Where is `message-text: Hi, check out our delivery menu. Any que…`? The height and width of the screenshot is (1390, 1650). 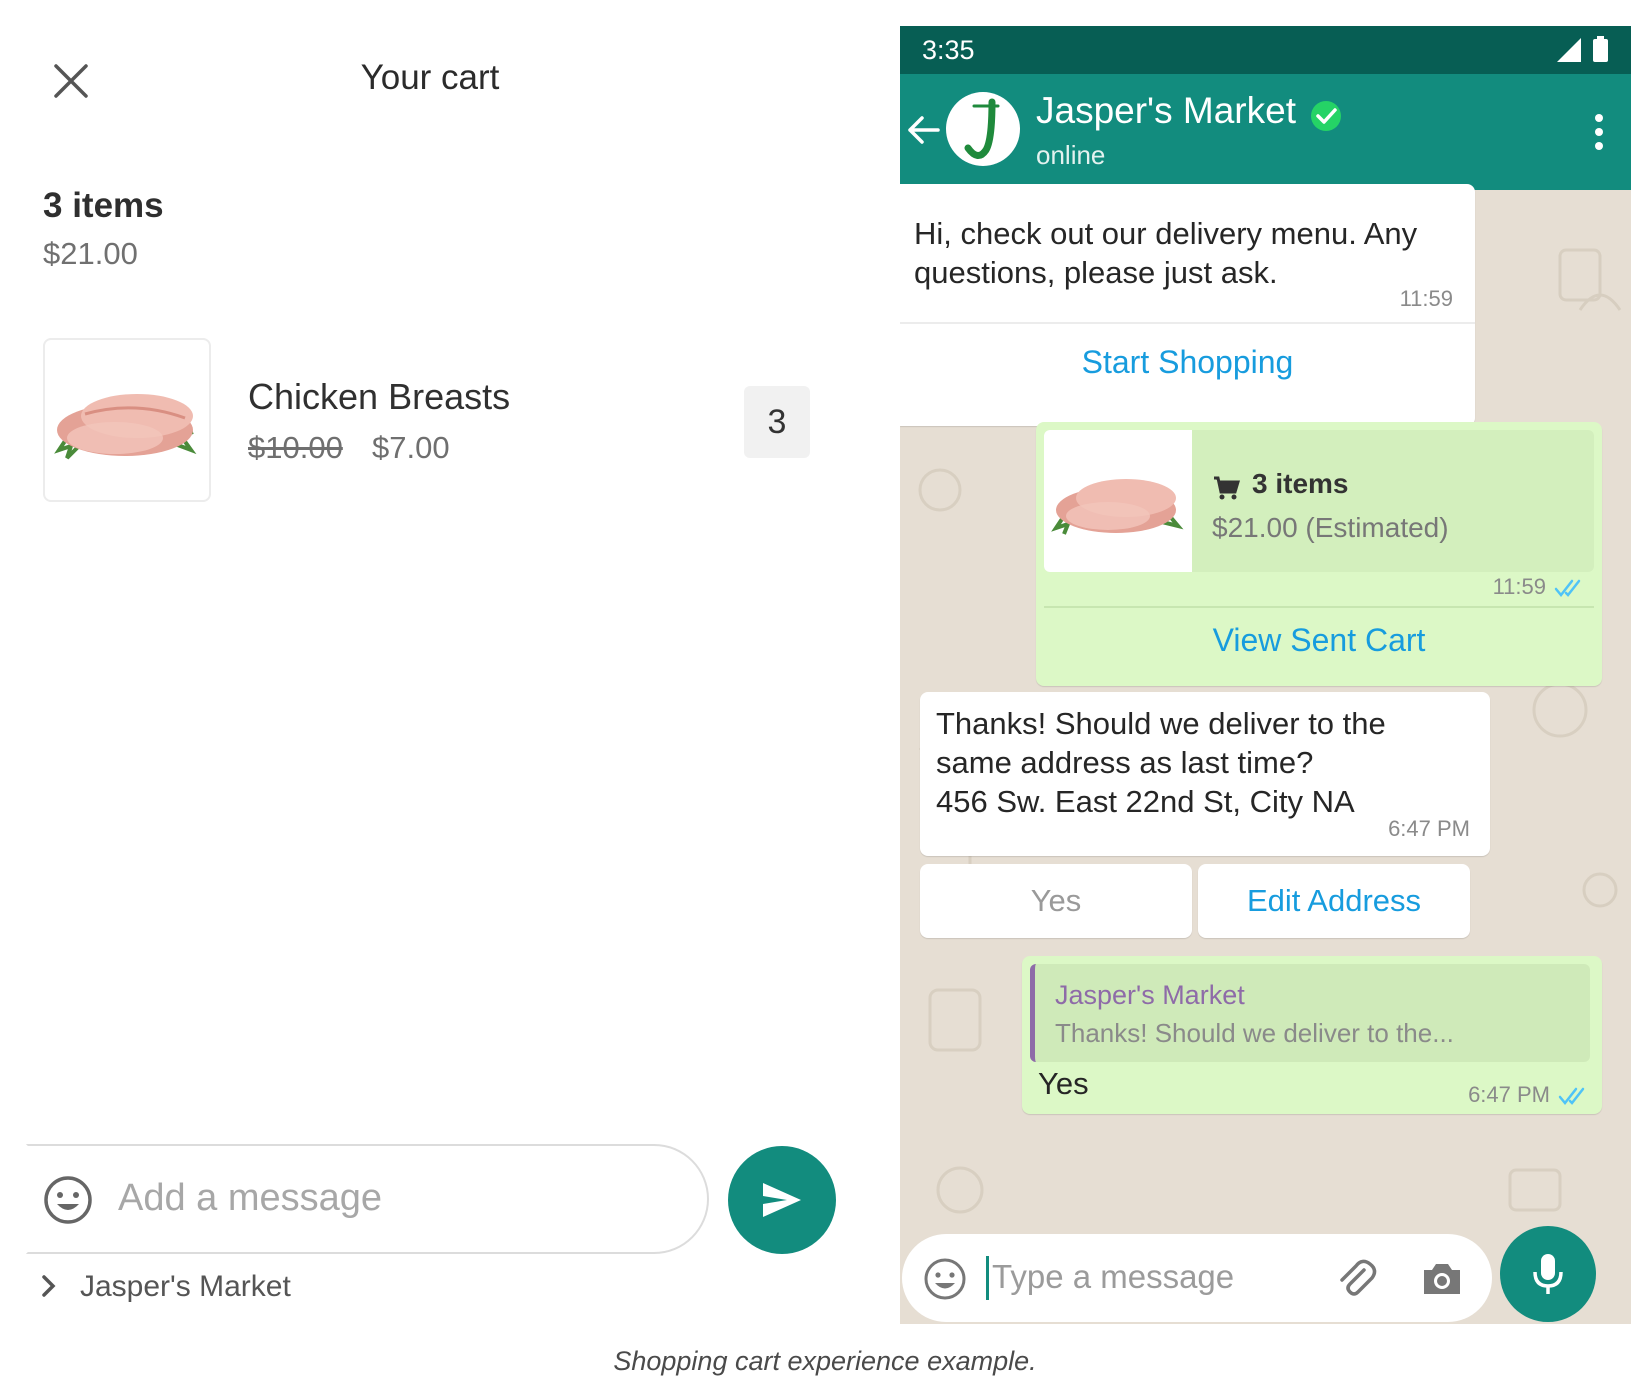 message-text: Hi, check out our delivery menu. Any que… is located at coordinates (1166, 253).